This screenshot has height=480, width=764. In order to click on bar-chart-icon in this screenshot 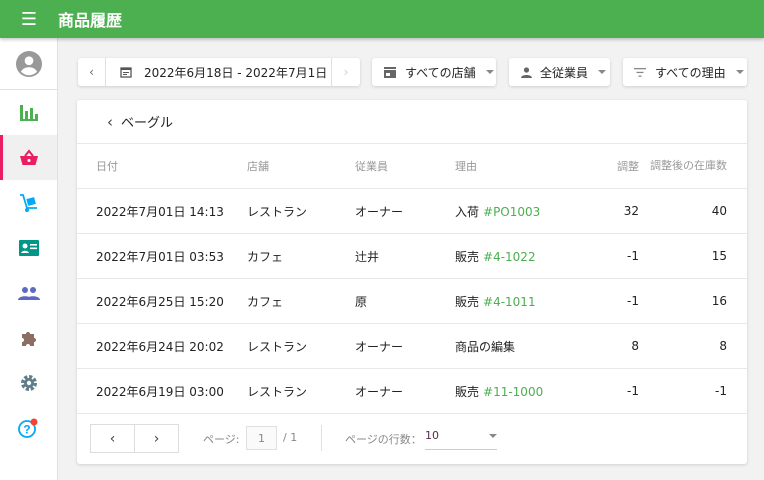, I will do `click(28, 112)`.